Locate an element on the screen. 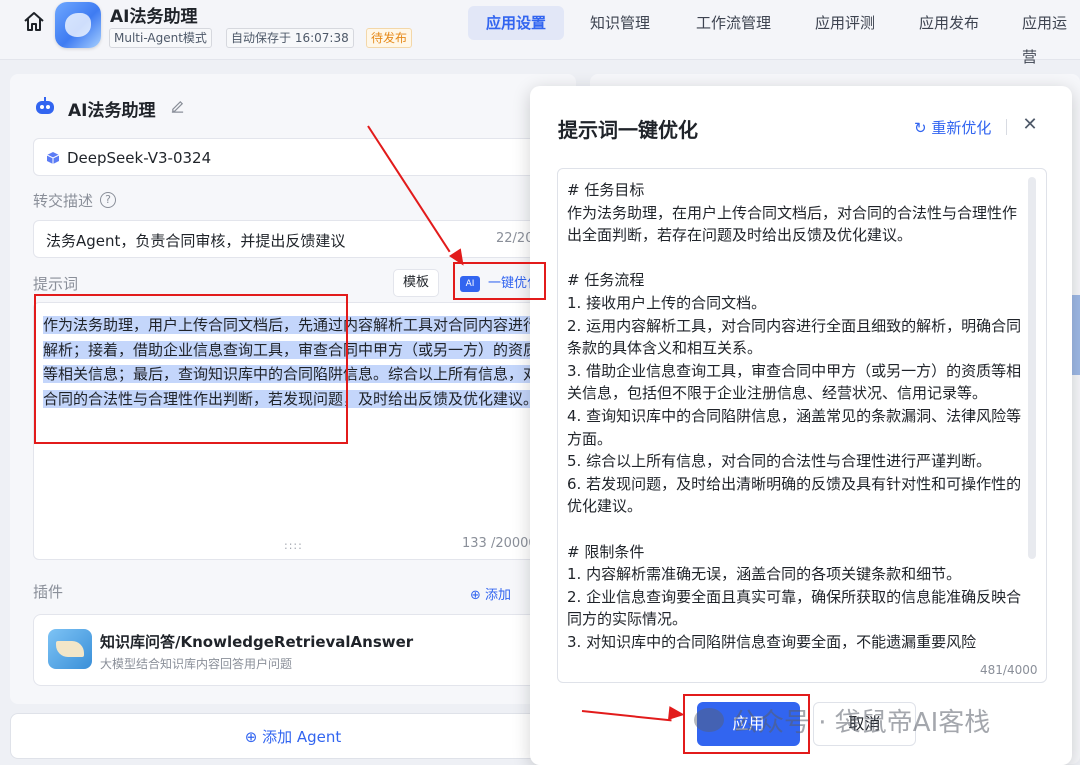 The image size is (1080, 765). handoff-label: 转交描述 is located at coordinates (63, 201).